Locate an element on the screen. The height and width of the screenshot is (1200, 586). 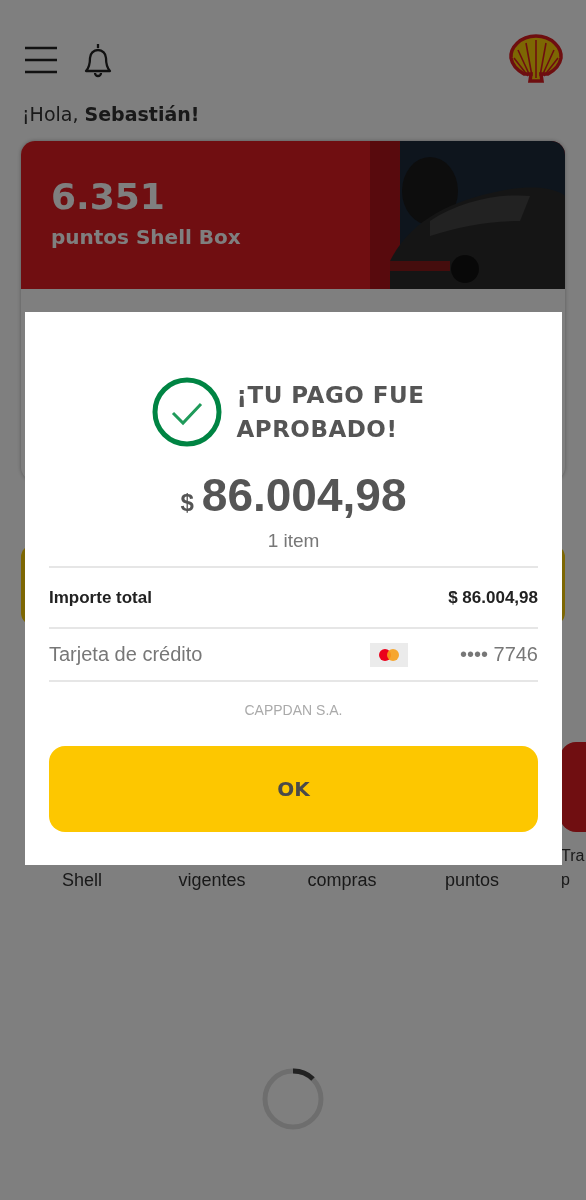
menu-icon is located at coordinates (41, 60).